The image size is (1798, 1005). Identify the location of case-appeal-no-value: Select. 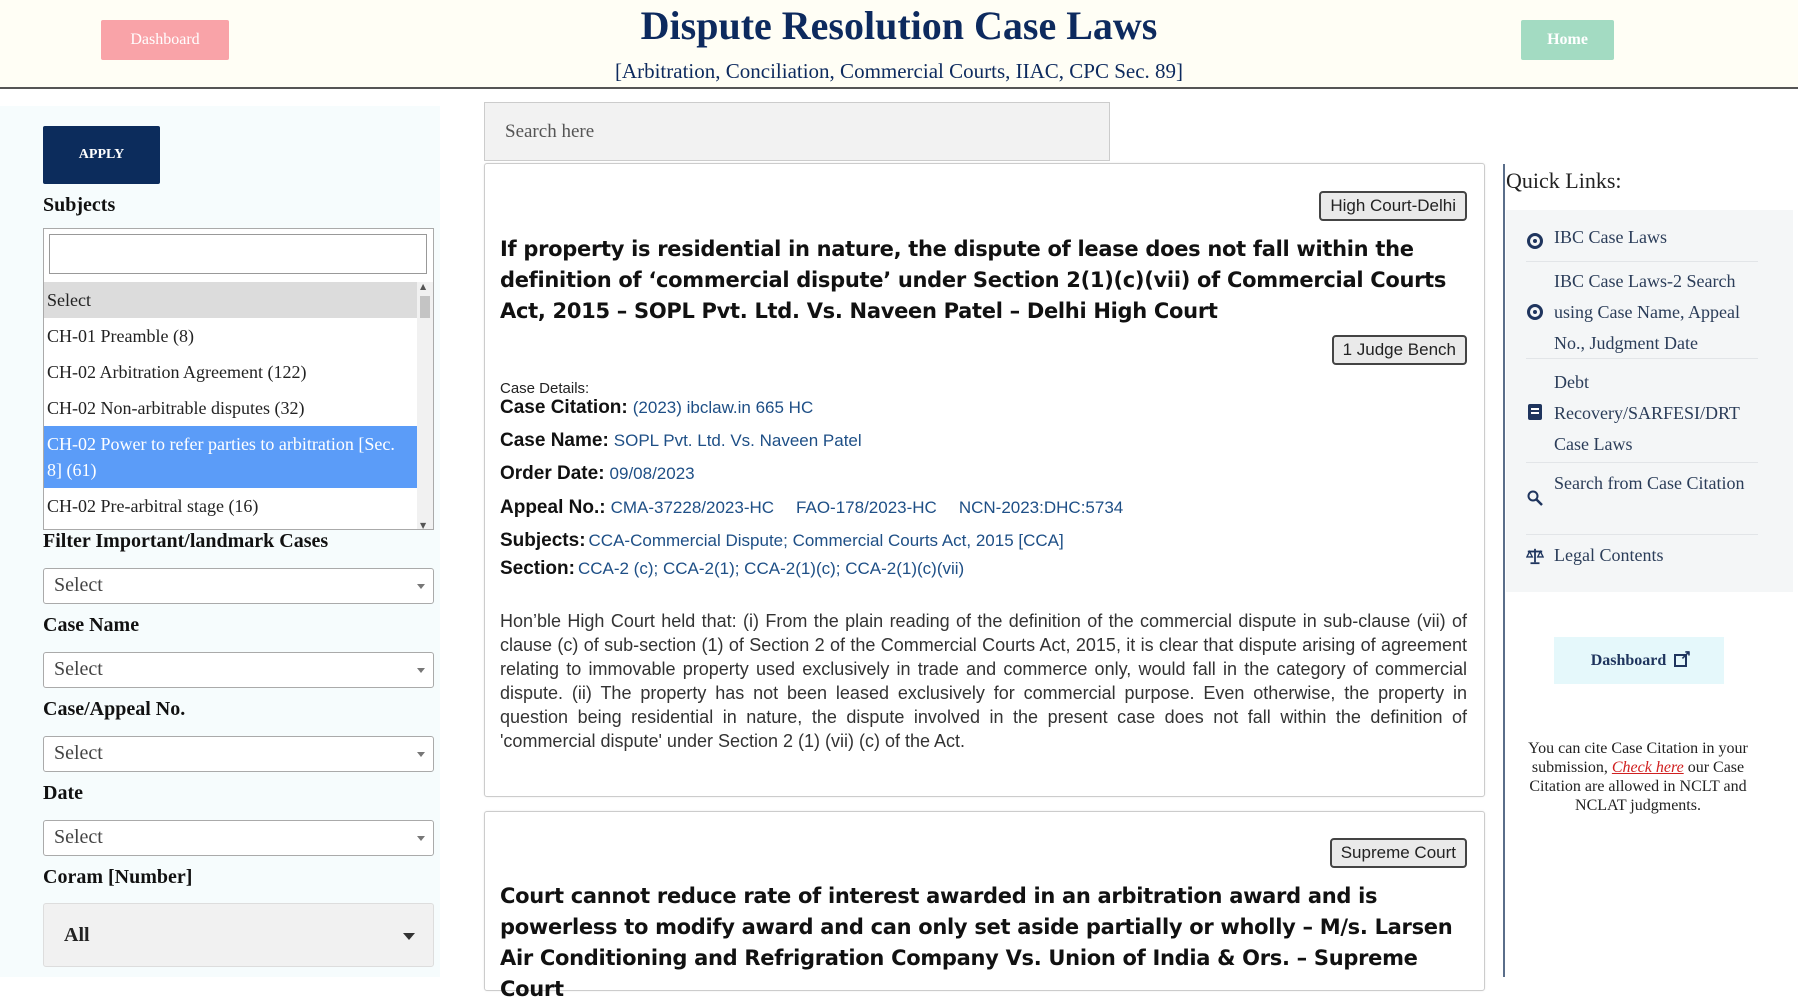
(78, 753).